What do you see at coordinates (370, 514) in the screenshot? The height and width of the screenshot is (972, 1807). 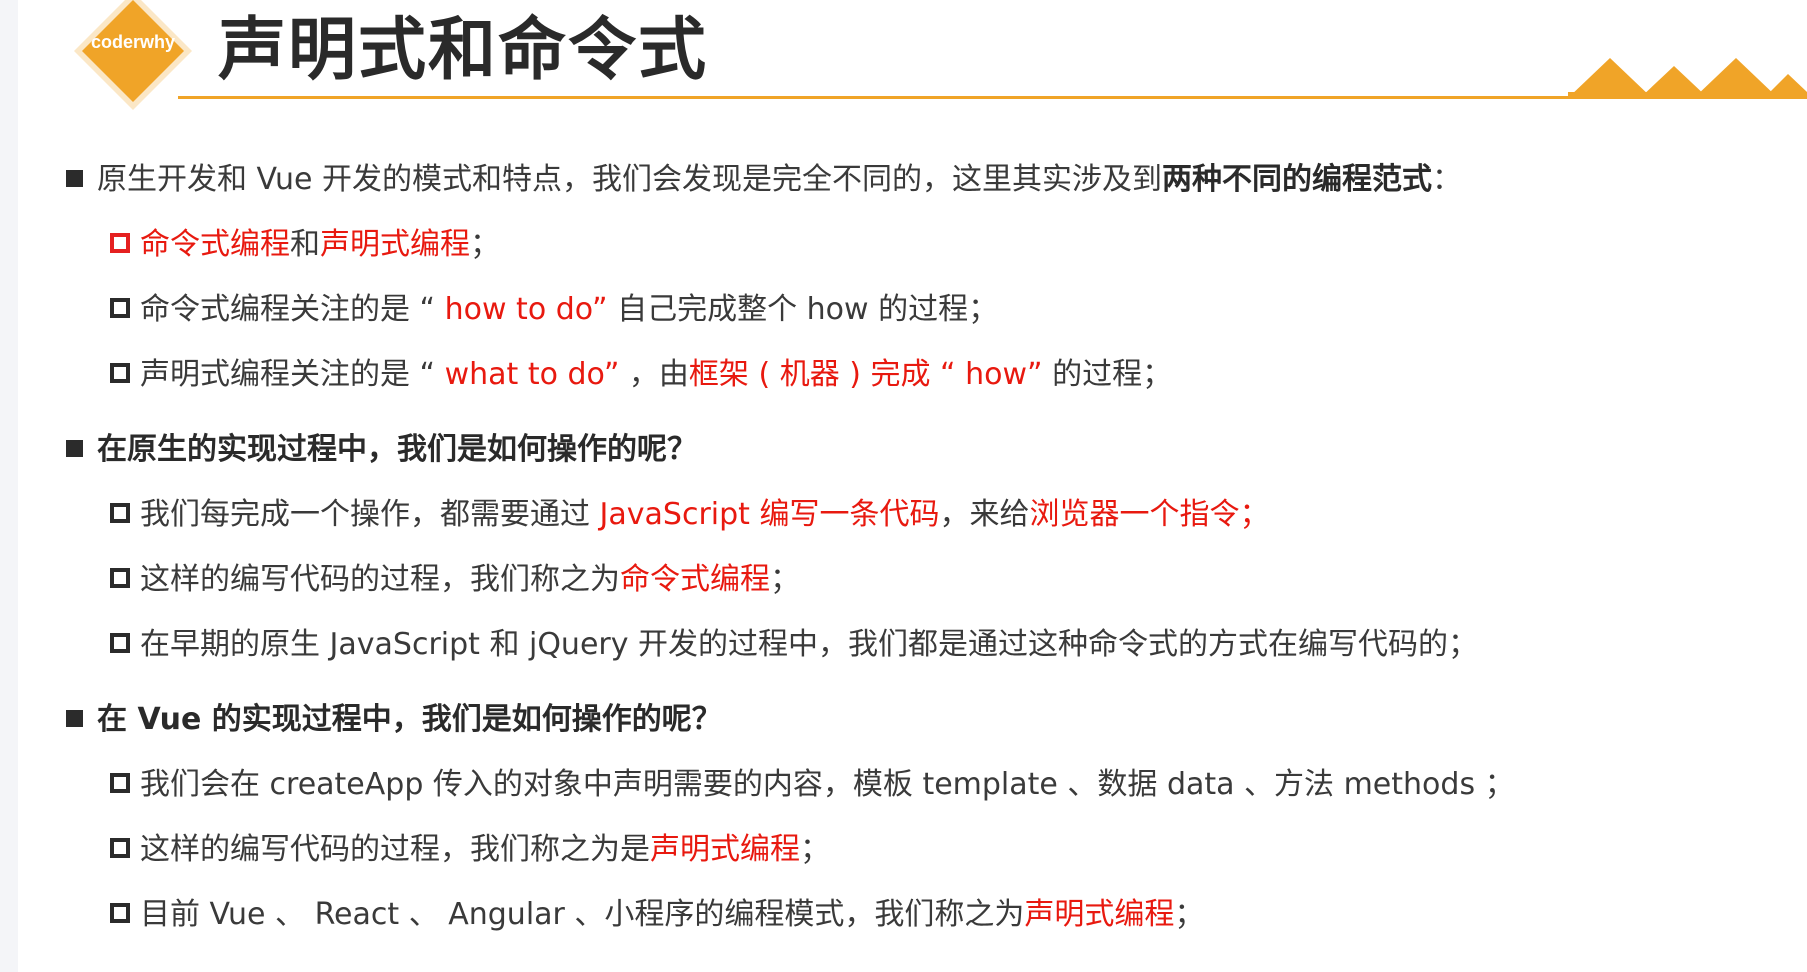 I see `item-text: 我们每完成一个操作，都需要通过` at bounding box center [370, 514].